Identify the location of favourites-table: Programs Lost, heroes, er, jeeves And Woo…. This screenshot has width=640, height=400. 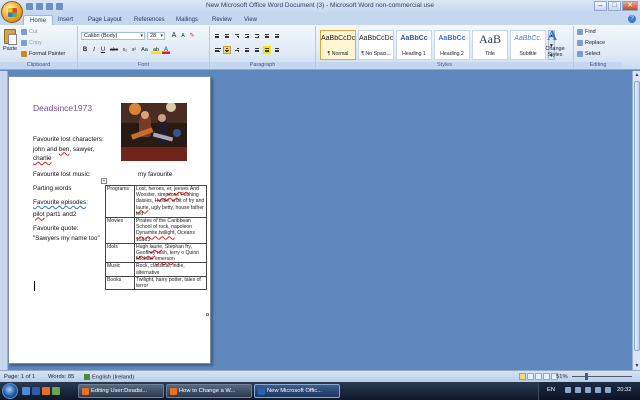
(156, 237).